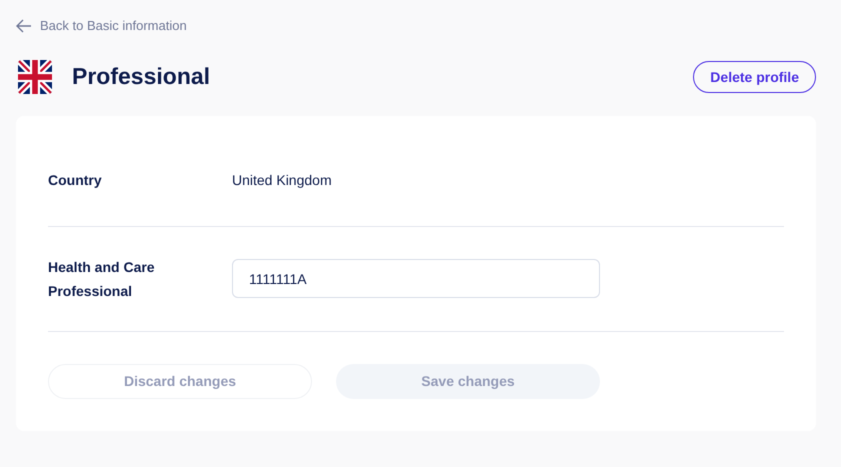  Describe the element at coordinates (102, 279) in the screenshot. I see `field-label: Health and Care Professional` at that location.